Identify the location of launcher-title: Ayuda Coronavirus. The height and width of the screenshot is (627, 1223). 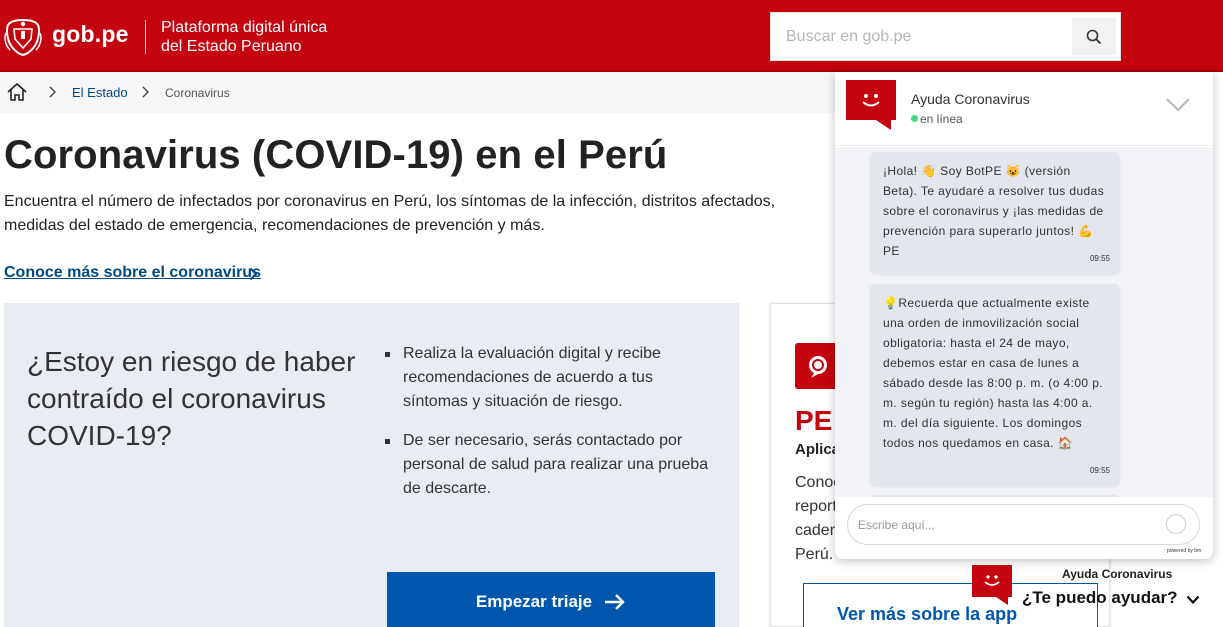
(1117, 574).